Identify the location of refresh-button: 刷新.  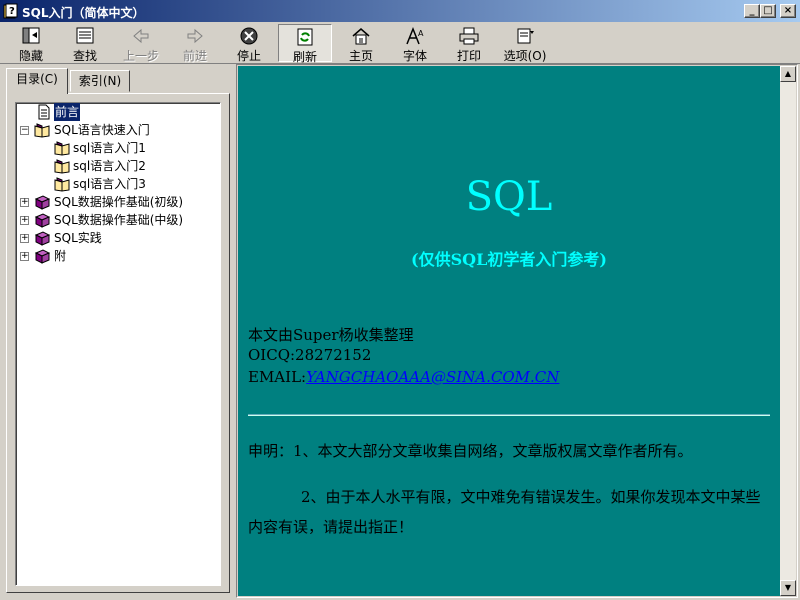
(305, 44).